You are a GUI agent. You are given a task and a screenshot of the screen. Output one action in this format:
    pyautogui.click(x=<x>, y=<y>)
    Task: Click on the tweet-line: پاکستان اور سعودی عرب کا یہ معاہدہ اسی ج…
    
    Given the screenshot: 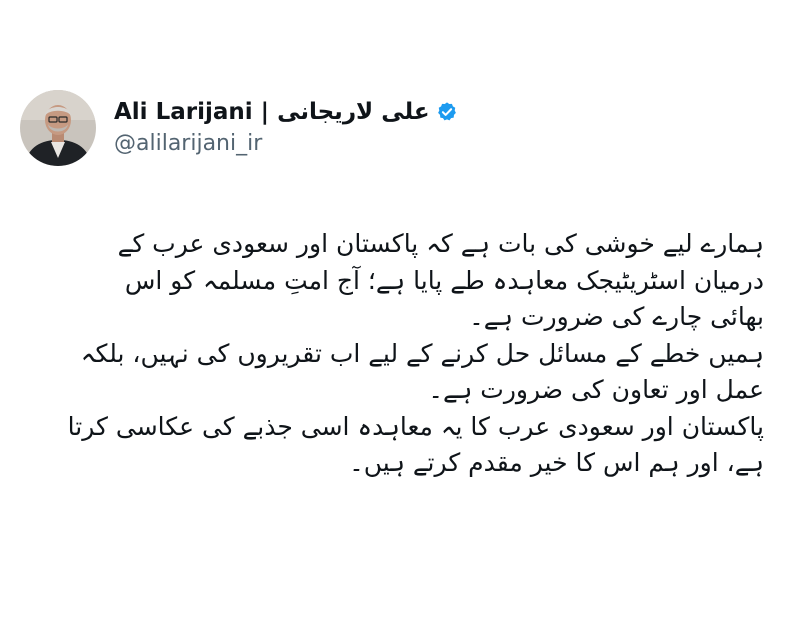 What is the action you would take?
    pyautogui.click(x=415, y=426)
    